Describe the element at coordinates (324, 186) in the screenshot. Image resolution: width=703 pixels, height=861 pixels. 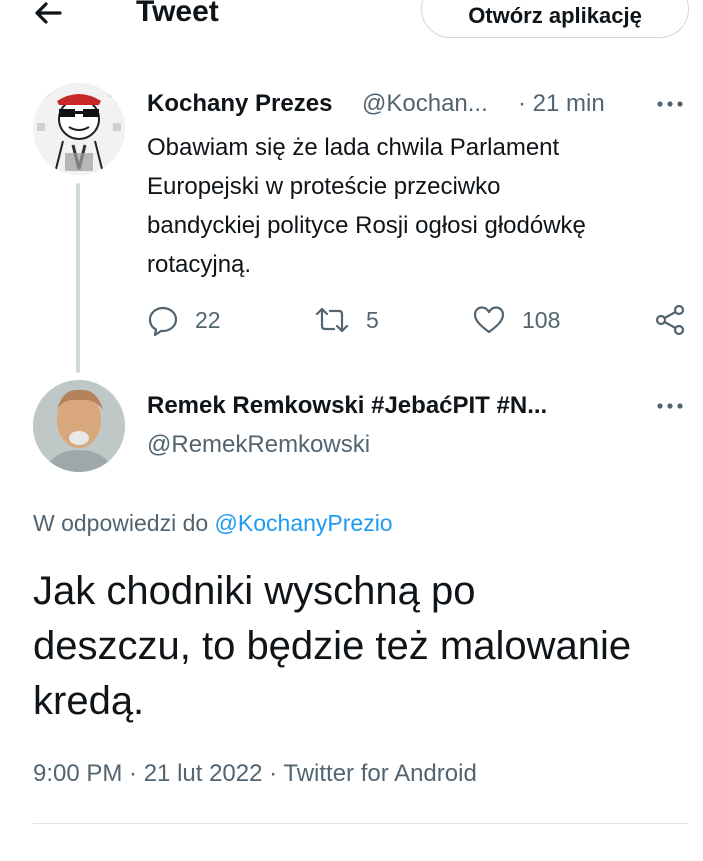
I see `tweet-text-line: Europejski w proteście przeciwko` at that location.